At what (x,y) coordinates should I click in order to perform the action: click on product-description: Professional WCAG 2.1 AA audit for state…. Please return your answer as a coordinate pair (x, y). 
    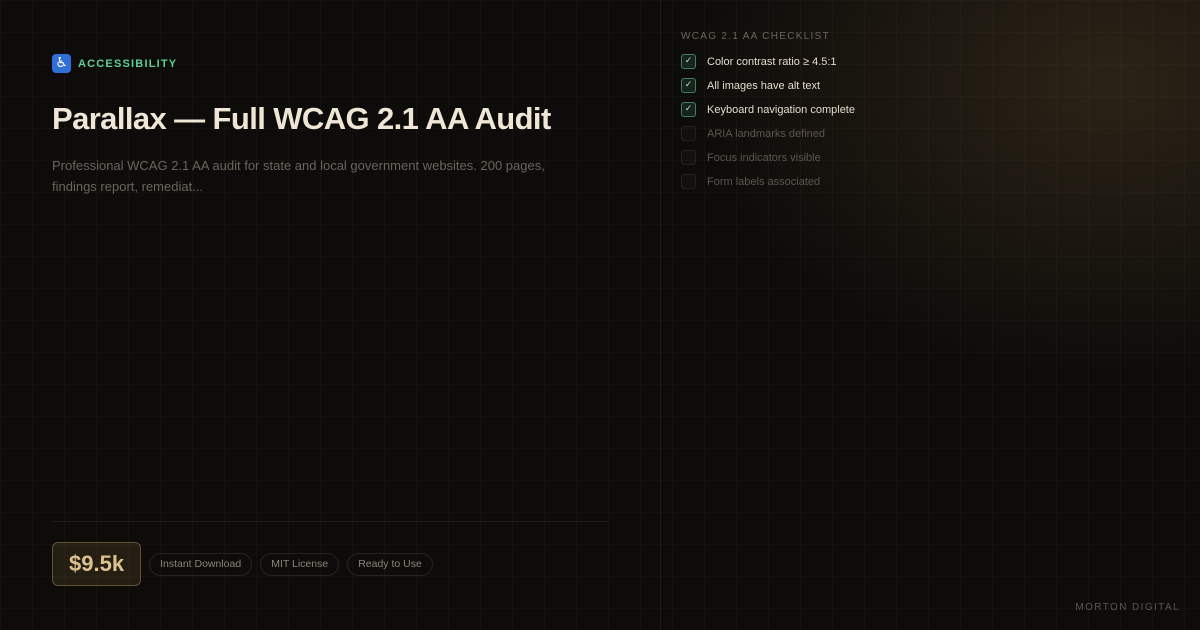
    Looking at the image, I should click on (298, 176).